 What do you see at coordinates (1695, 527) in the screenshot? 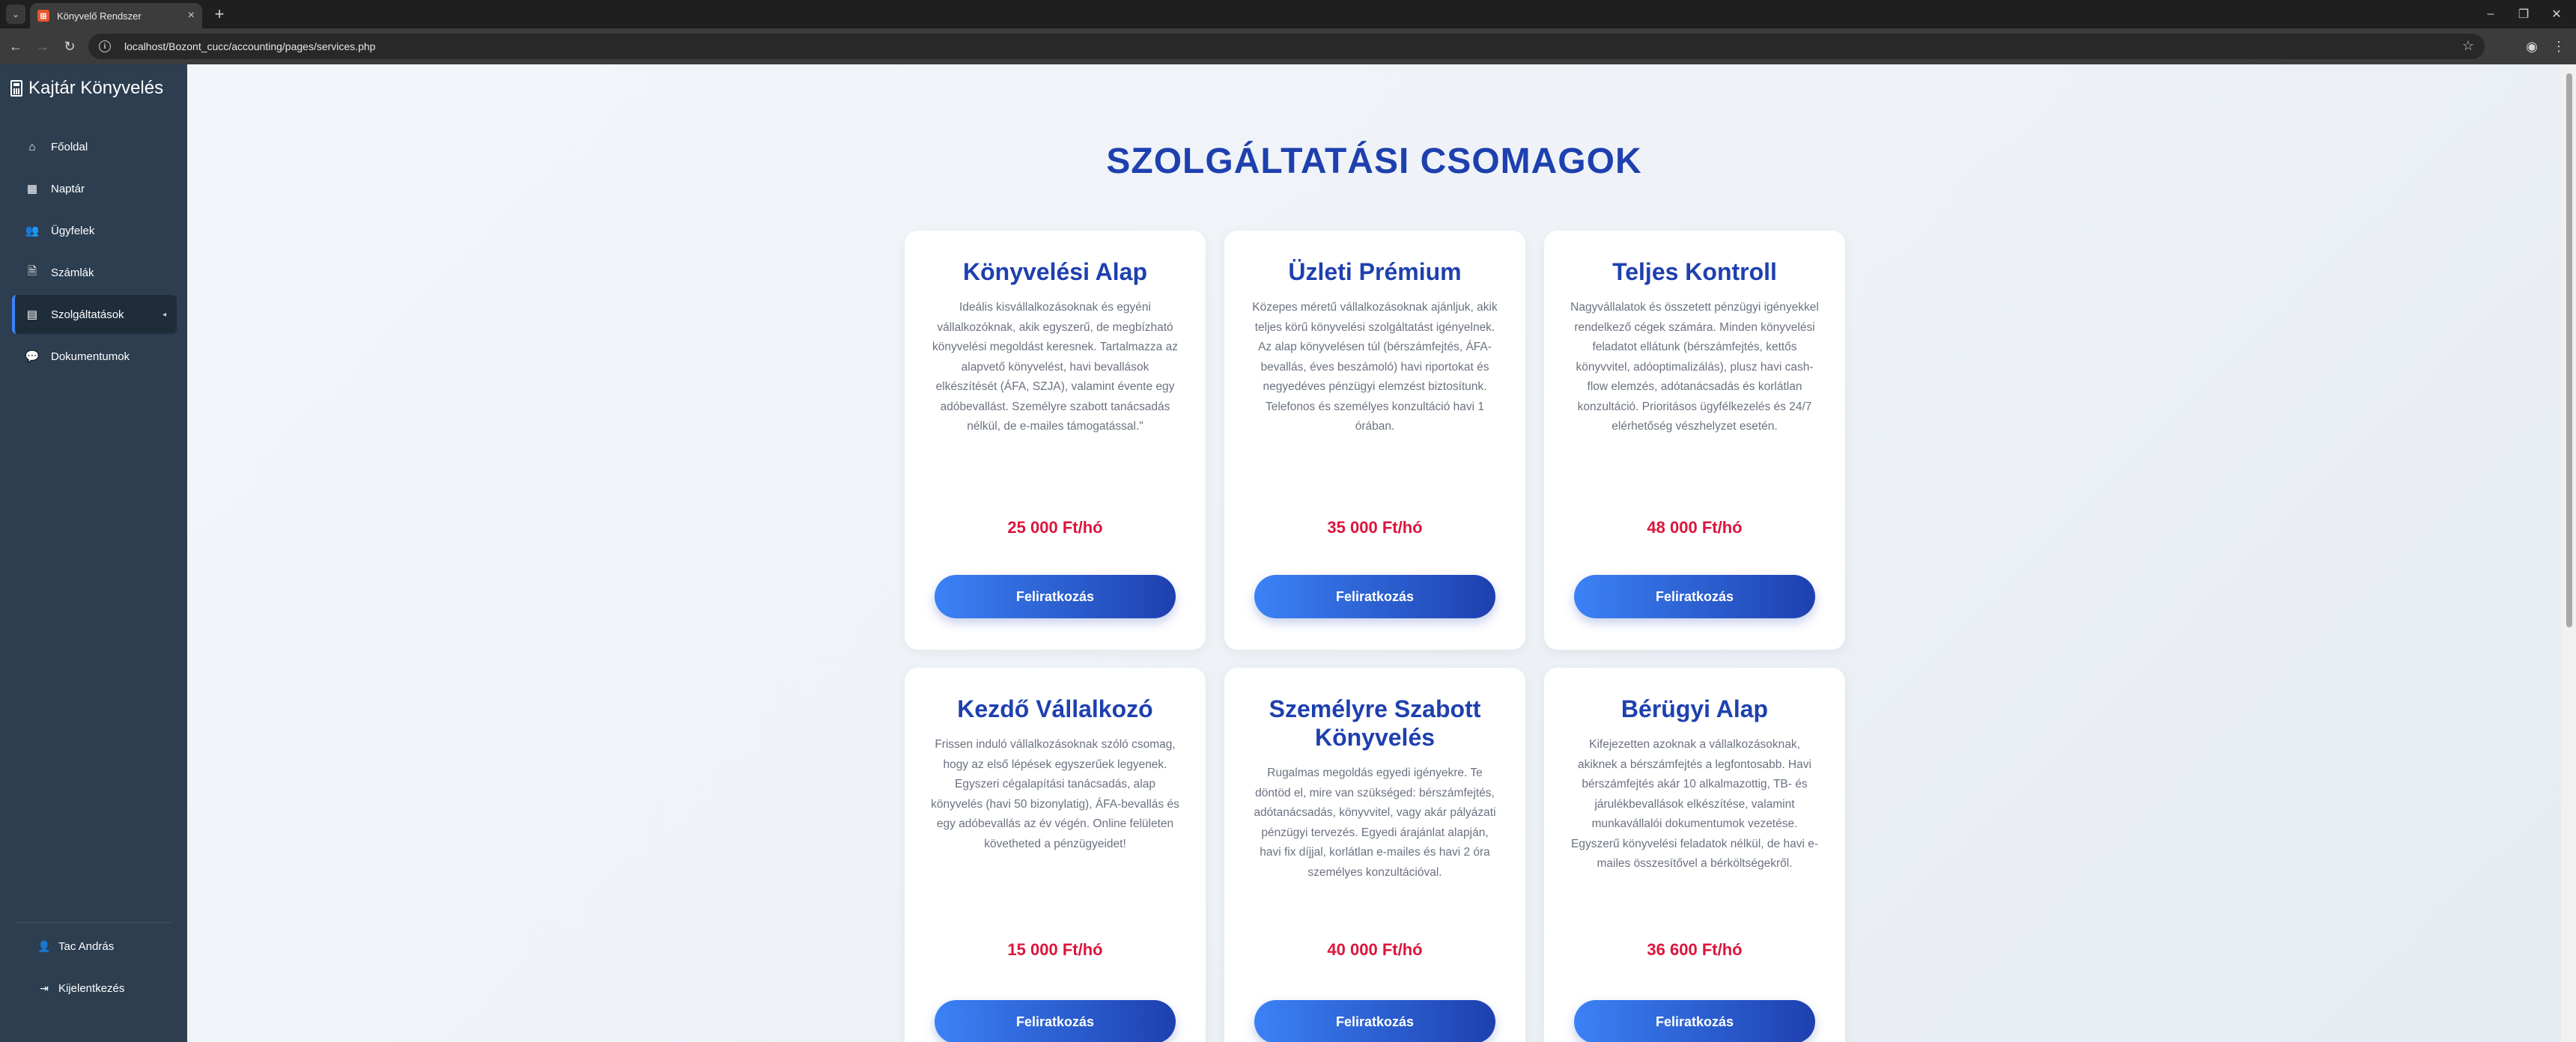
I see `card-price: 48 000 Ft/hó` at bounding box center [1695, 527].